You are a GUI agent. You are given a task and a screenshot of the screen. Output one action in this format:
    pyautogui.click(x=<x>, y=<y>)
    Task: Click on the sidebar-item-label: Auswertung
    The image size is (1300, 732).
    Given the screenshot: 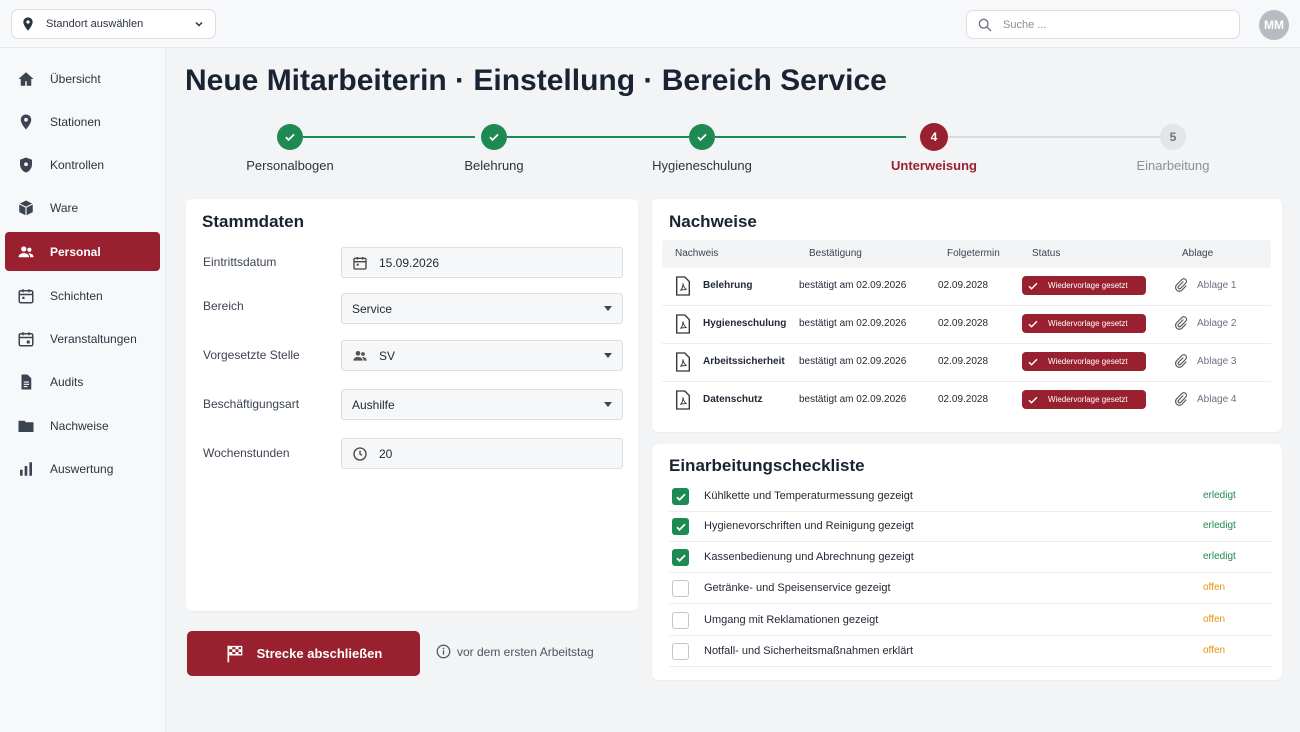 What is the action you would take?
    pyautogui.click(x=82, y=468)
    